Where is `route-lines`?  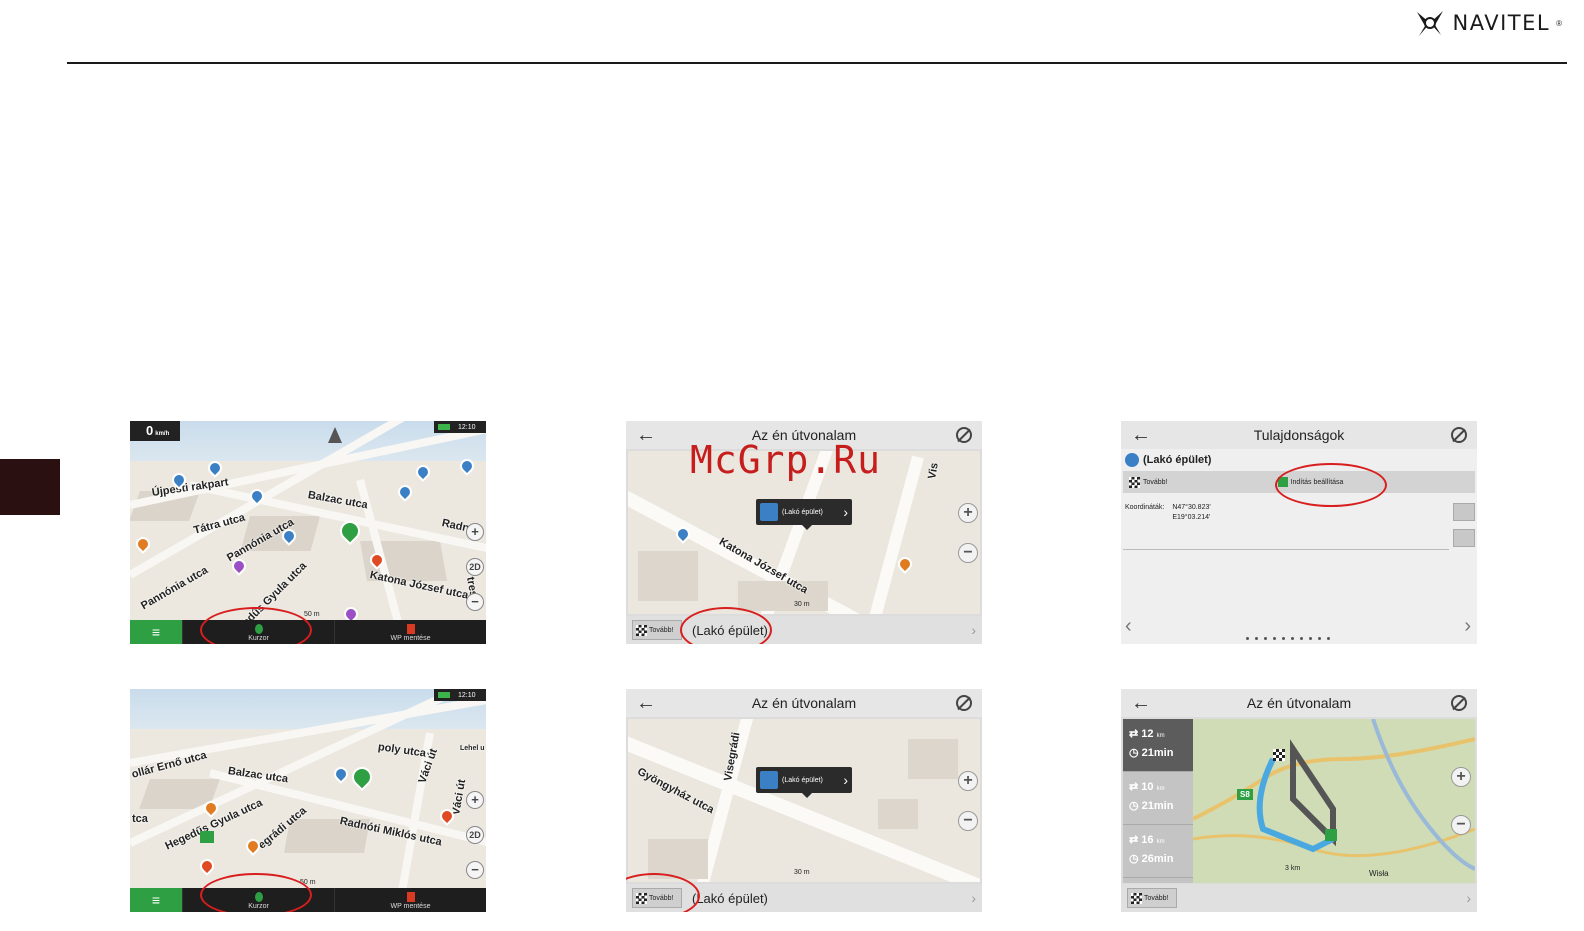 route-lines is located at coordinates (1334, 795).